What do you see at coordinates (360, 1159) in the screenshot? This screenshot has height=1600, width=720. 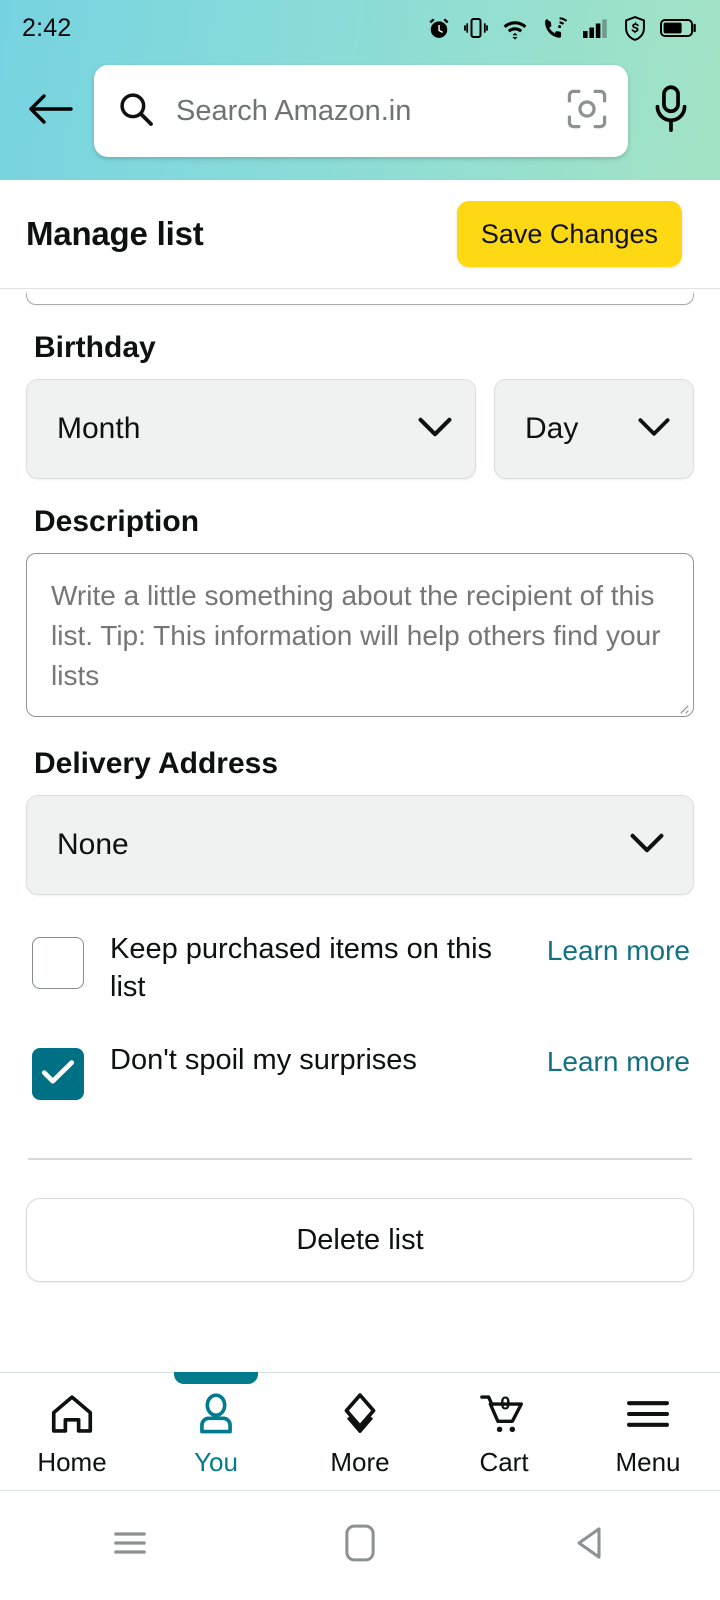 I see `section-separator` at bounding box center [360, 1159].